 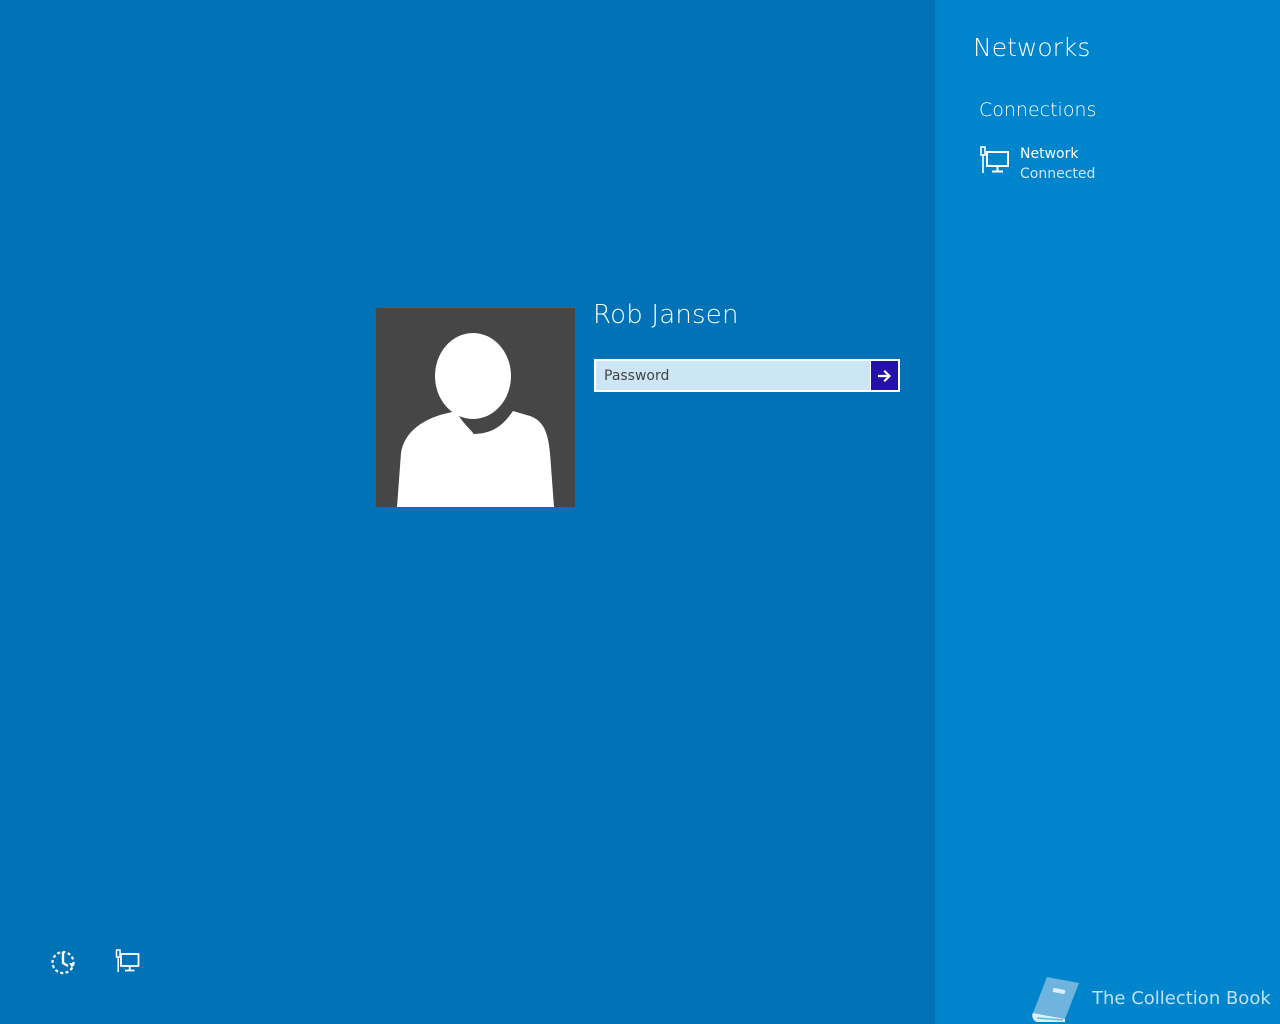 I want to click on arrow-right-icon, so click(x=884, y=375).